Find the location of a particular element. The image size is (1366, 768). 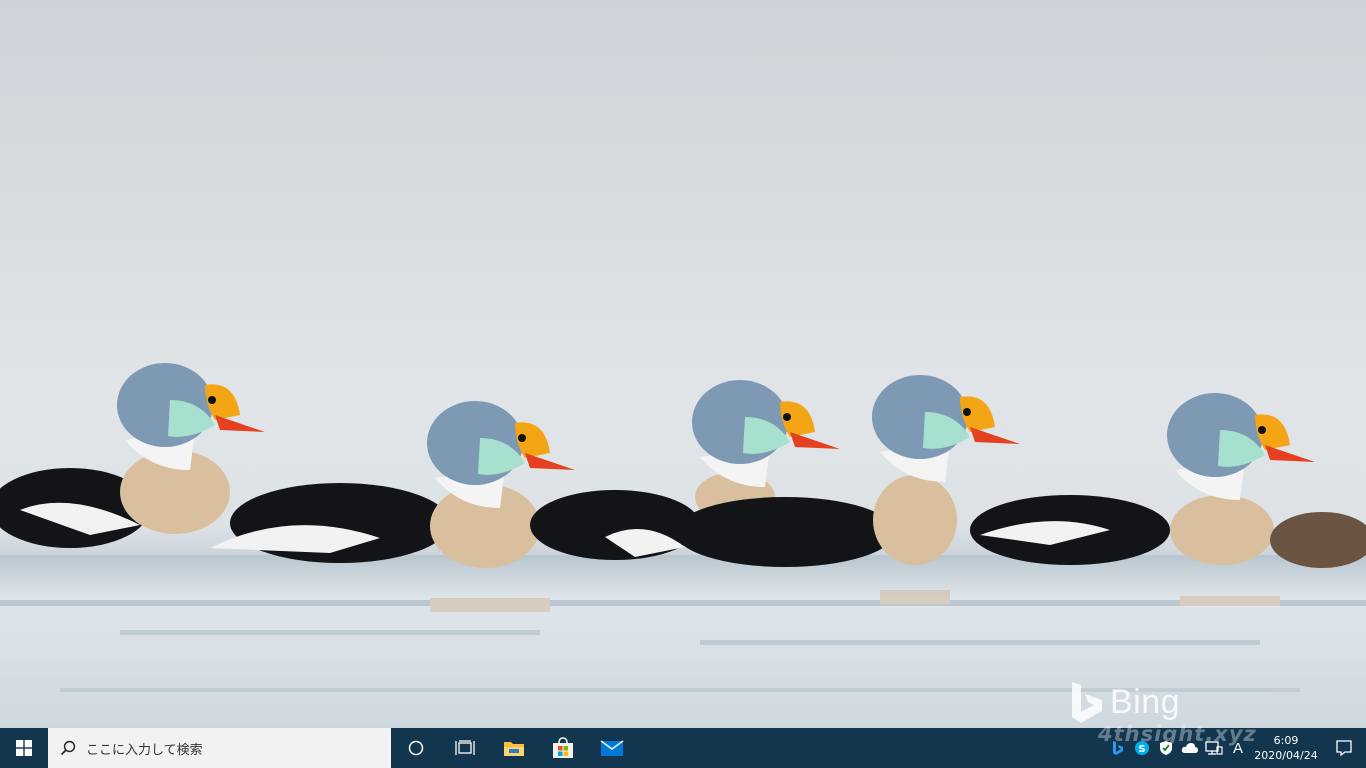

onedrive-cloud-icon is located at coordinates (1189, 748).